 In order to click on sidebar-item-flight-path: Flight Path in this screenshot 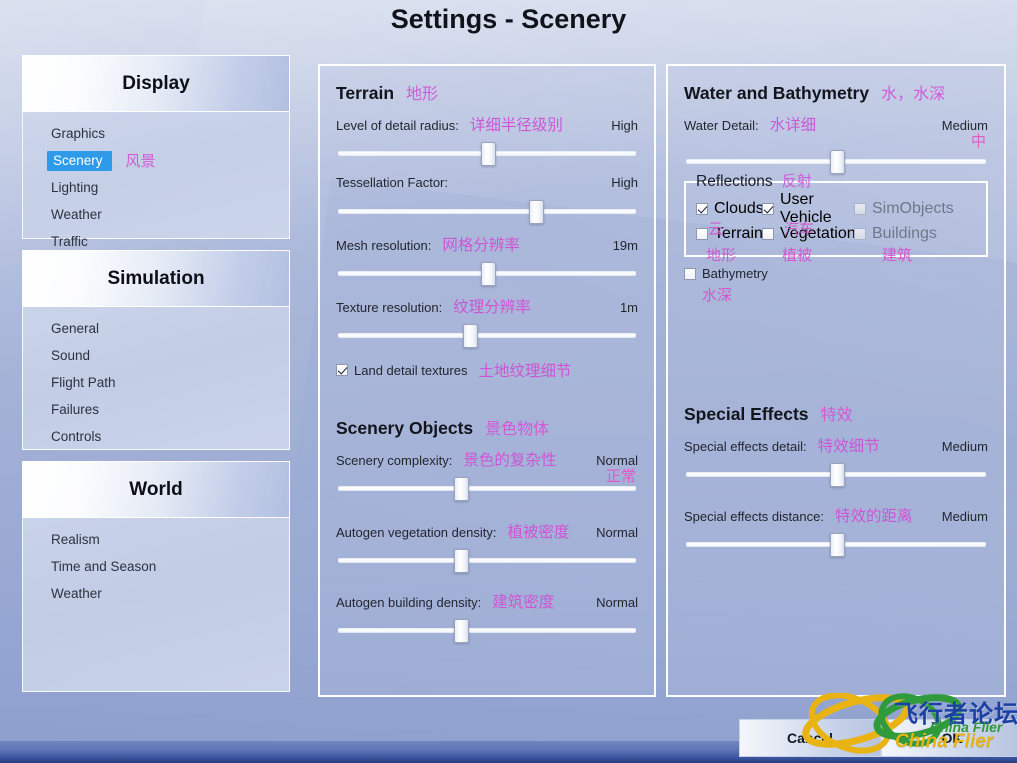, I will do `click(156, 382)`.